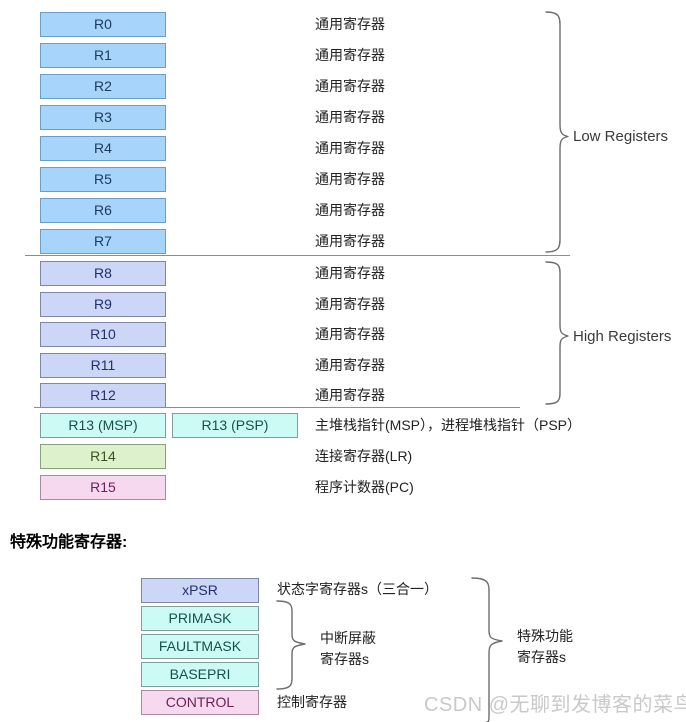 This screenshot has width=686, height=722. What do you see at coordinates (350, 273) in the screenshot?
I see `desc-r8: 通用寄存器` at bounding box center [350, 273].